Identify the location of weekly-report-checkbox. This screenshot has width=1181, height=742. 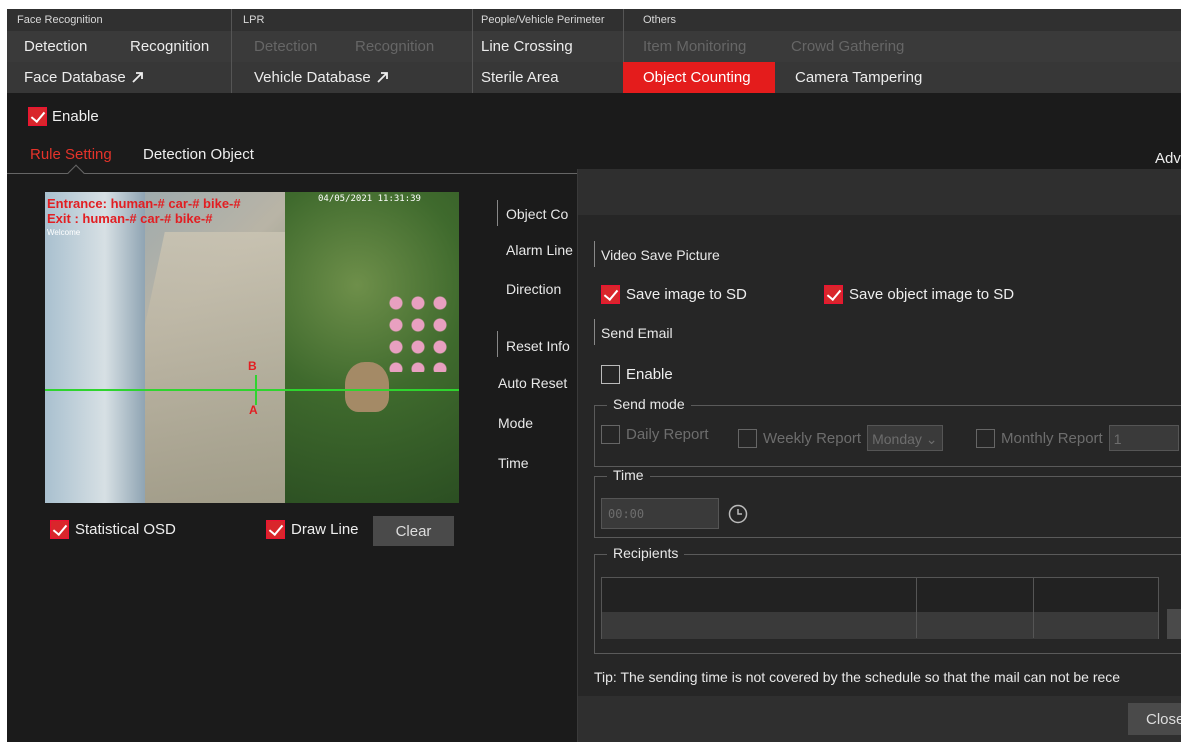
(747, 438).